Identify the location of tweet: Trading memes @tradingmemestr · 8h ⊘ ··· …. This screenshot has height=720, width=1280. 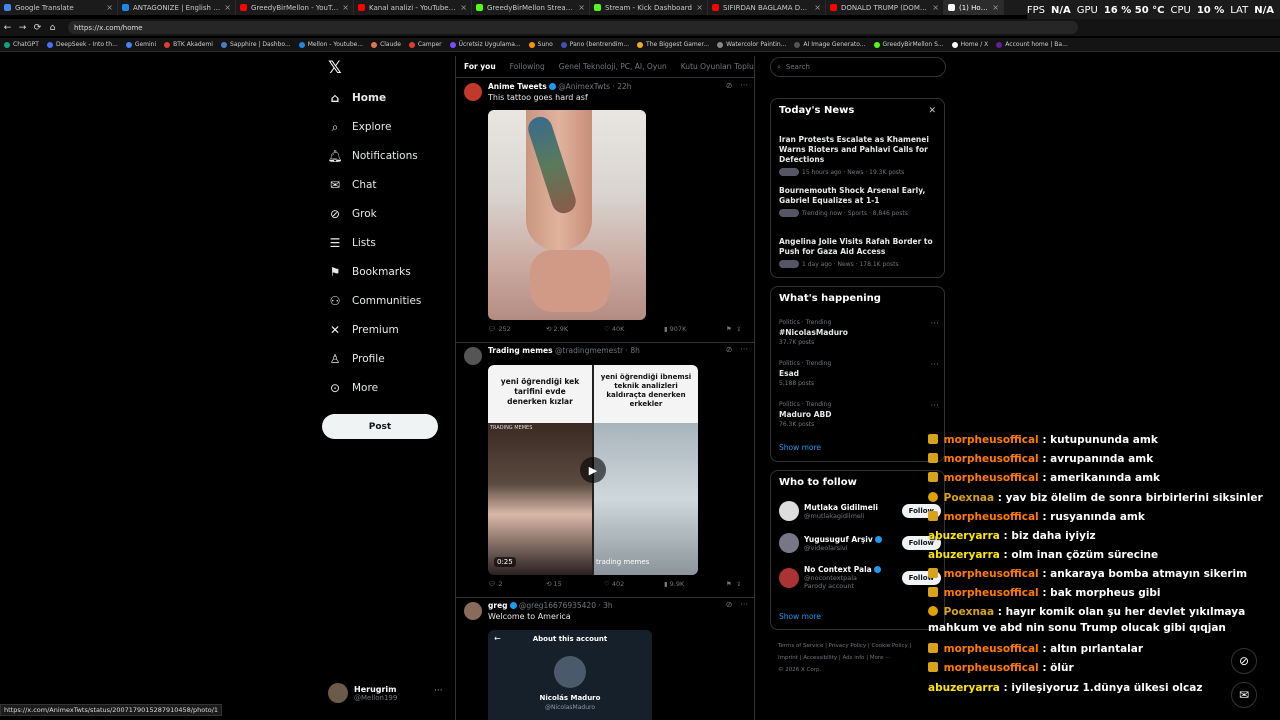
(605, 470).